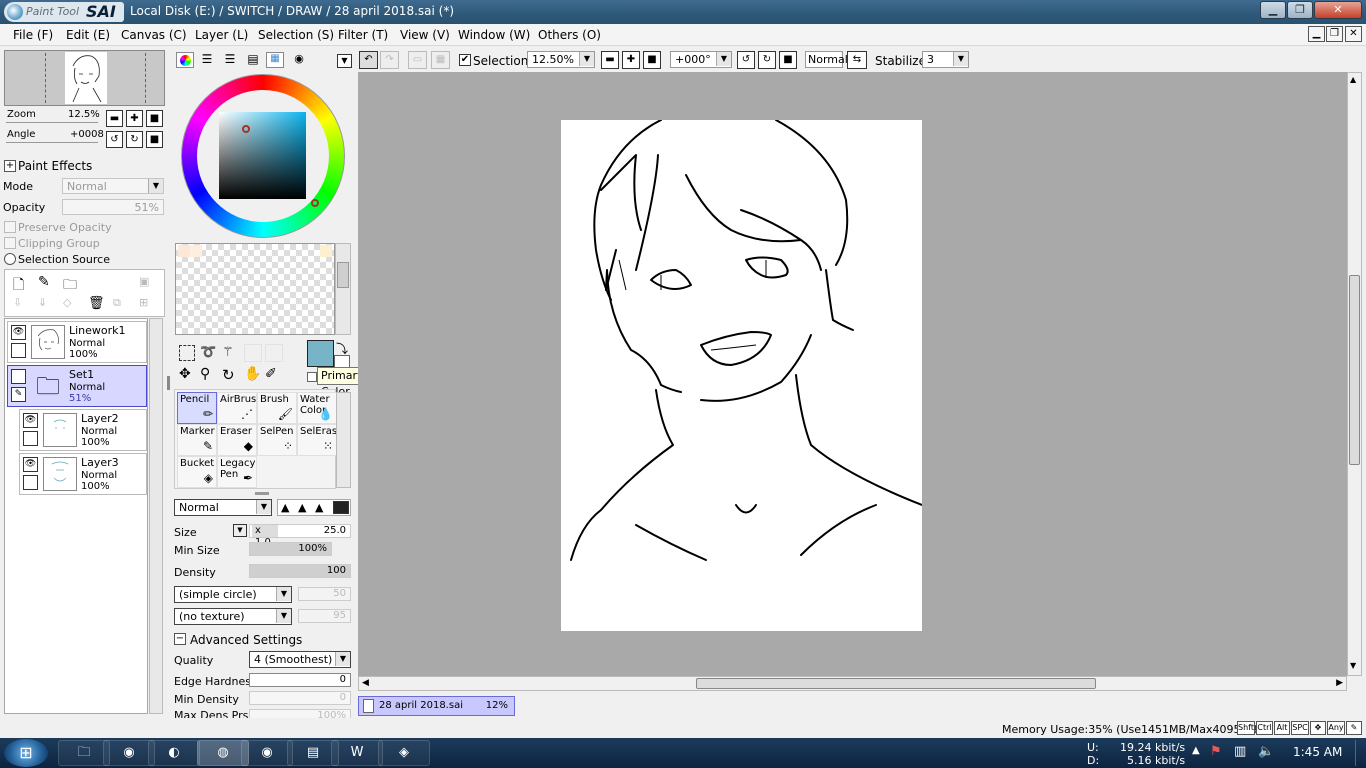 The width and height of the screenshot is (1366, 768). What do you see at coordinates (300, 698) in the screenshot?
I see `min-density-slider: 0` at bounding box center [300, 698].